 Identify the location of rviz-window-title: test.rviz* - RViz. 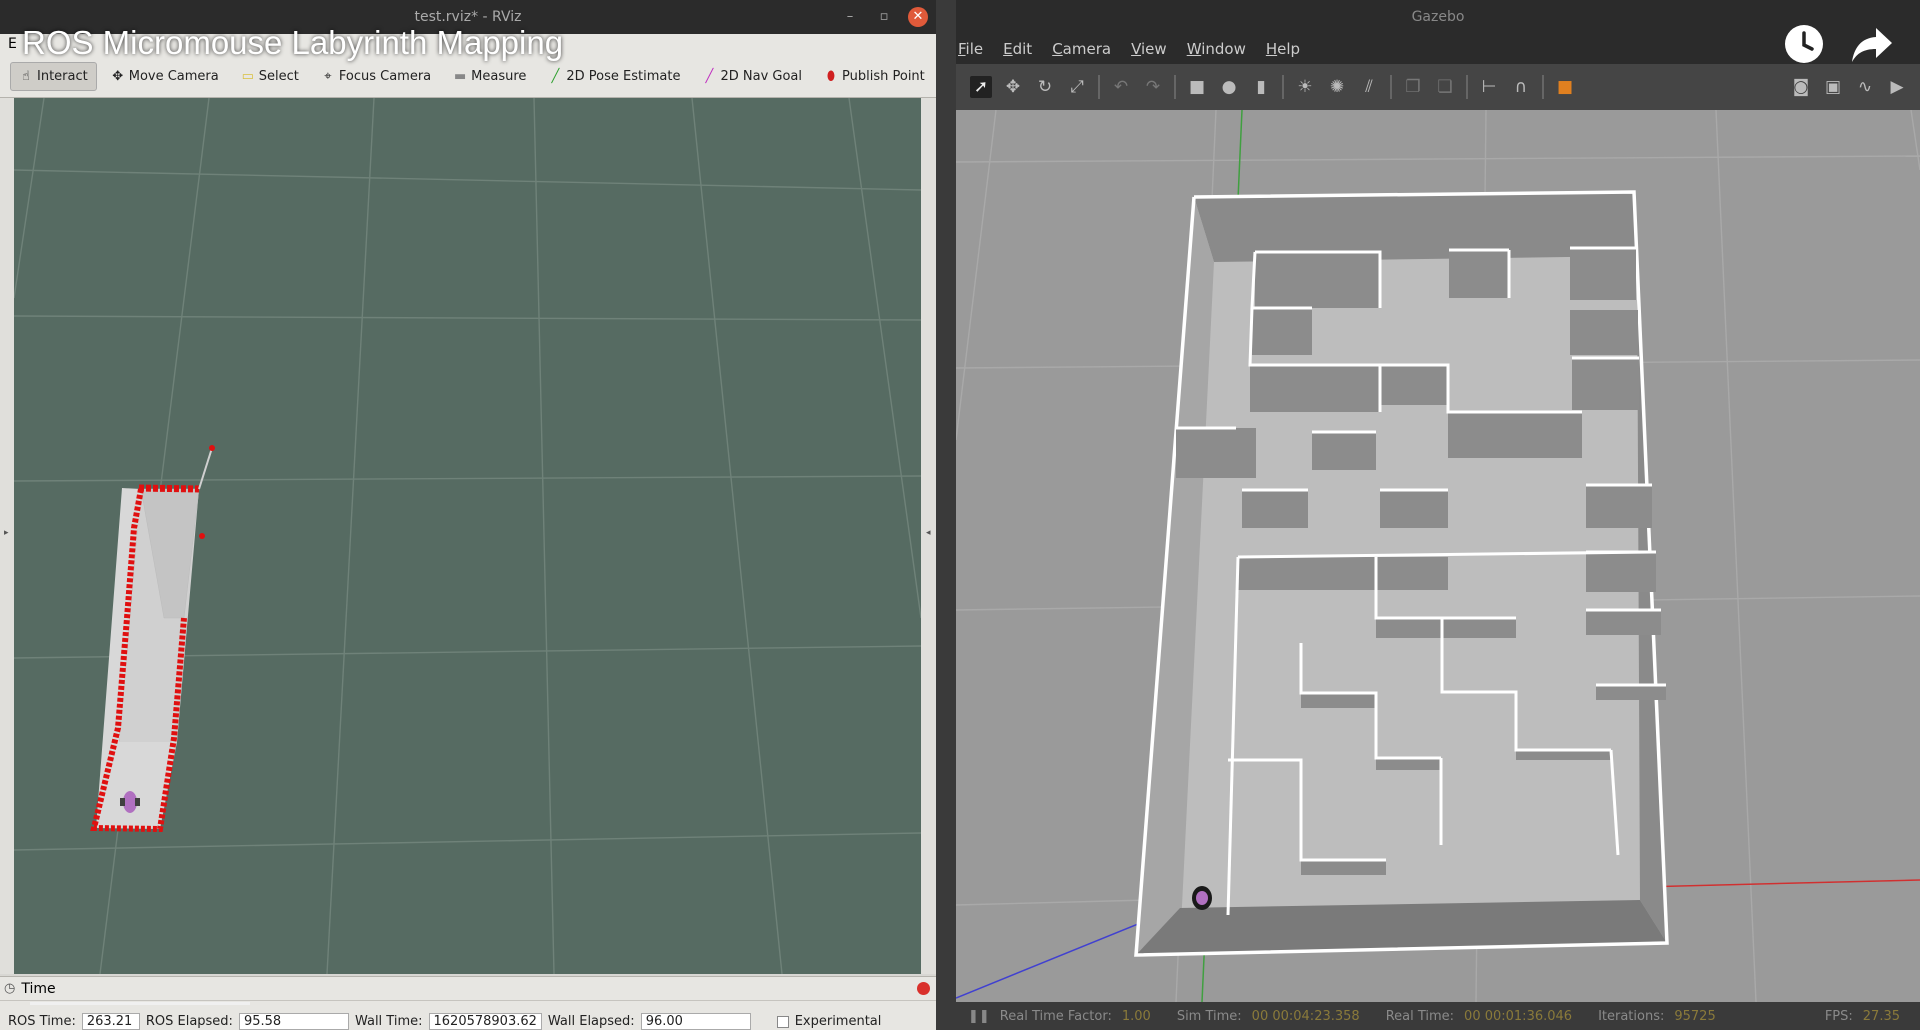
(468, 17).